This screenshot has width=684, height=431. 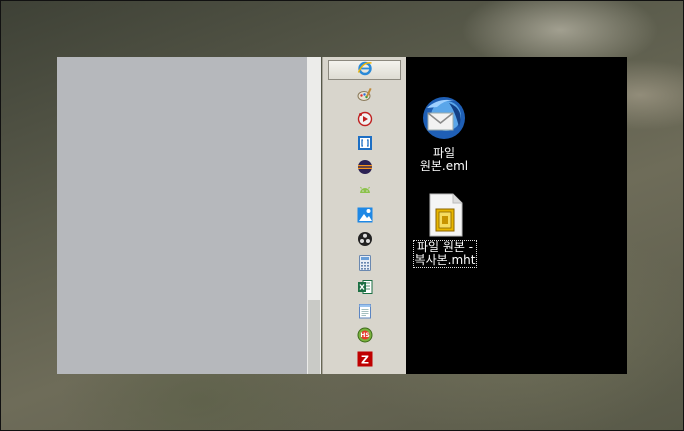 What do you see at coordinates (444, 121) in the screenshot?
I see `thunderbird-mail-icon` at bounding box center [444, 121].